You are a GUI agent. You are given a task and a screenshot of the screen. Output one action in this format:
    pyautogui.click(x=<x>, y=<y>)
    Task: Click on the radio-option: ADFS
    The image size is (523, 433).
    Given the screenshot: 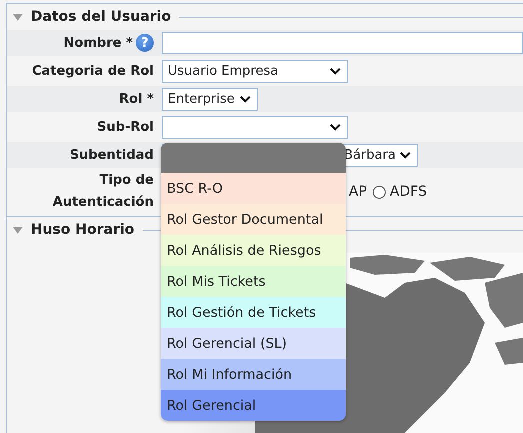 What is the action you would take?
    pyautogui.click(x=400, y=192)
    